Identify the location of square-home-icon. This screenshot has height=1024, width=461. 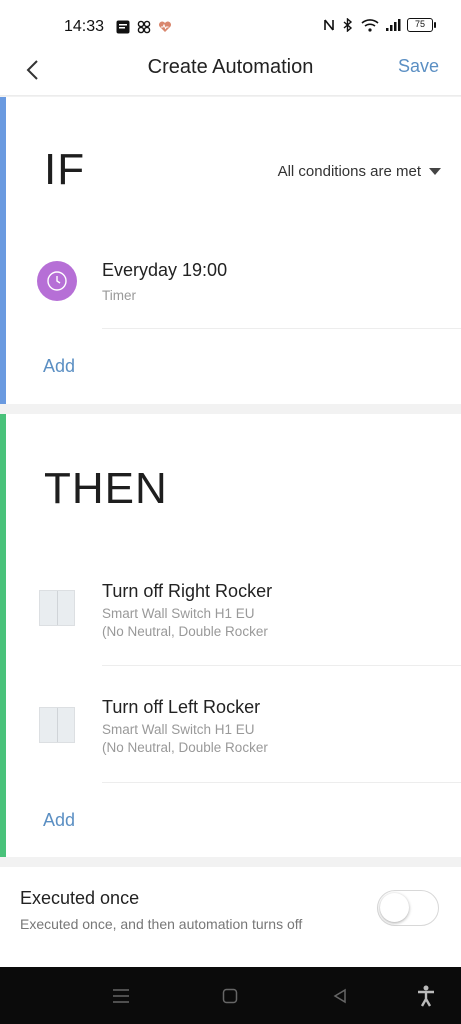
(230, 996).